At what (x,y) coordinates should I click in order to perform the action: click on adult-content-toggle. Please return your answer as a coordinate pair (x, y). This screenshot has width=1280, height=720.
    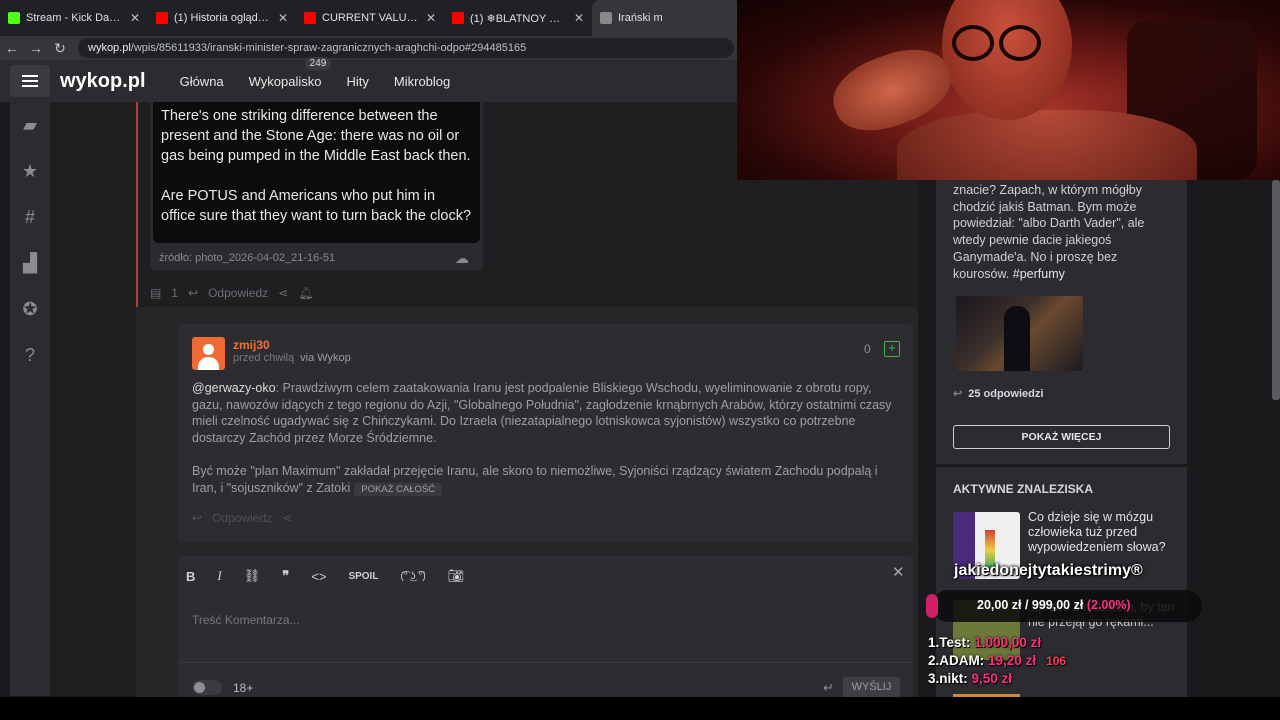
    Looking at the image, I should click on (207, 687).